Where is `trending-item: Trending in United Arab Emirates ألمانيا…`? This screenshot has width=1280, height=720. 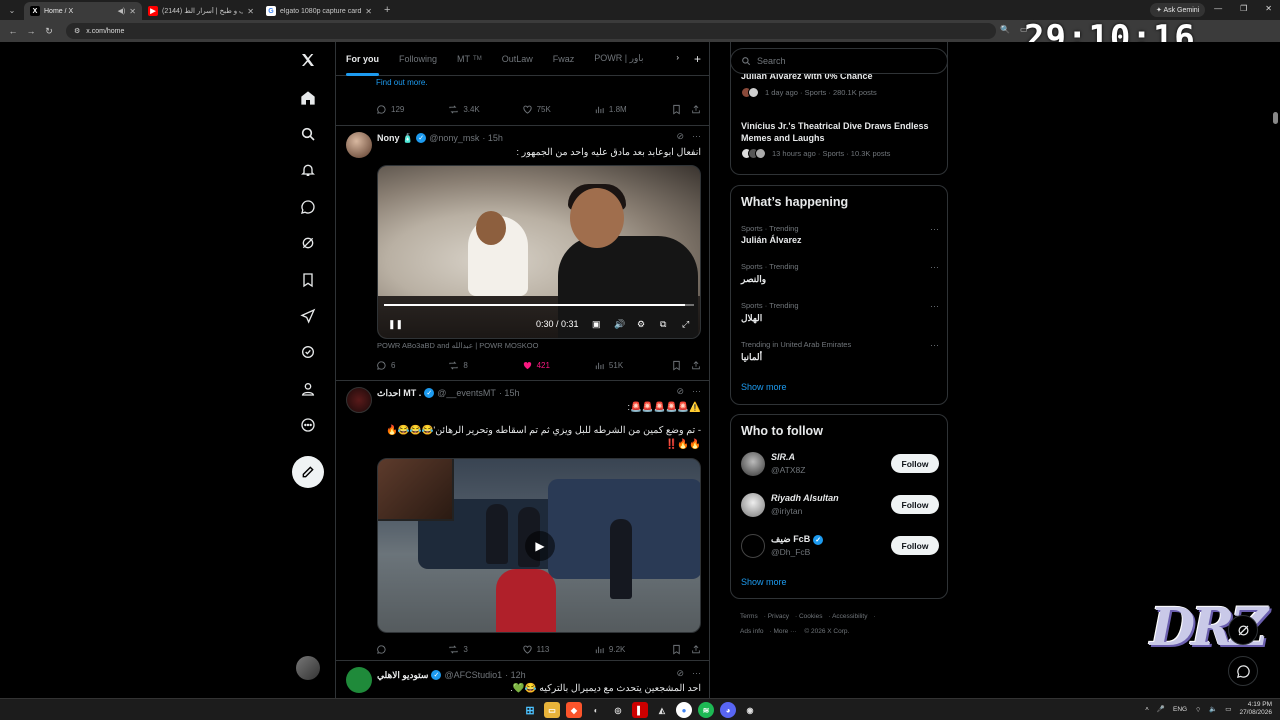
trending-item: Trending in United Arab Emirates ألمانيا… is located at coordinates (840, 351).